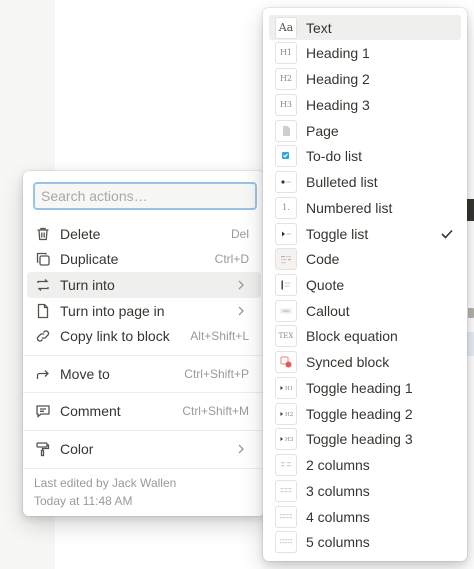 This screenshot has height=569, width=474. What do you see at coordinates (348, 361) in the screenshot?
I see `type-label: Synced block` at bounding box center [348, 361].